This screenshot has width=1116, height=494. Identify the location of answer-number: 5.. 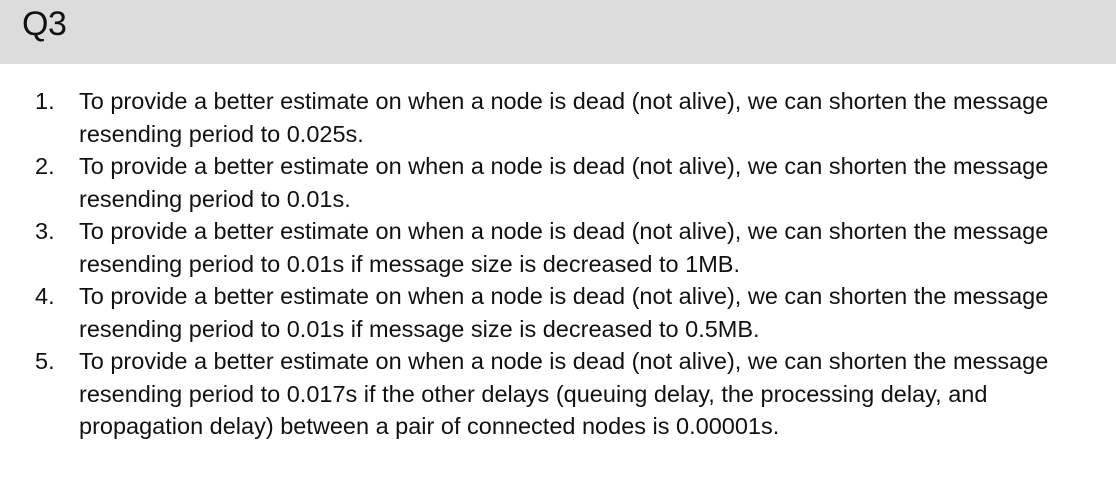
(45, 361).